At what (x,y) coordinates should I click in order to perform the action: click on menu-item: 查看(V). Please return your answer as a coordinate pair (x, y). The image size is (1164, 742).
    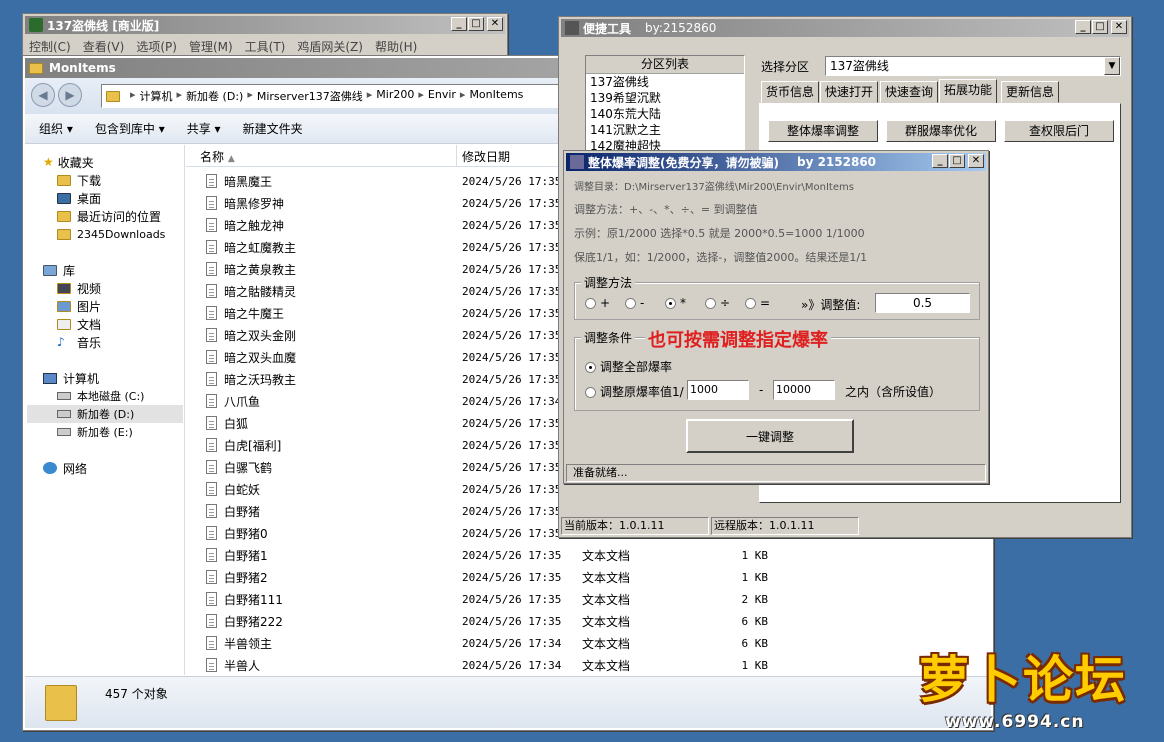
    Looking at the image, I should click on (104, 46).